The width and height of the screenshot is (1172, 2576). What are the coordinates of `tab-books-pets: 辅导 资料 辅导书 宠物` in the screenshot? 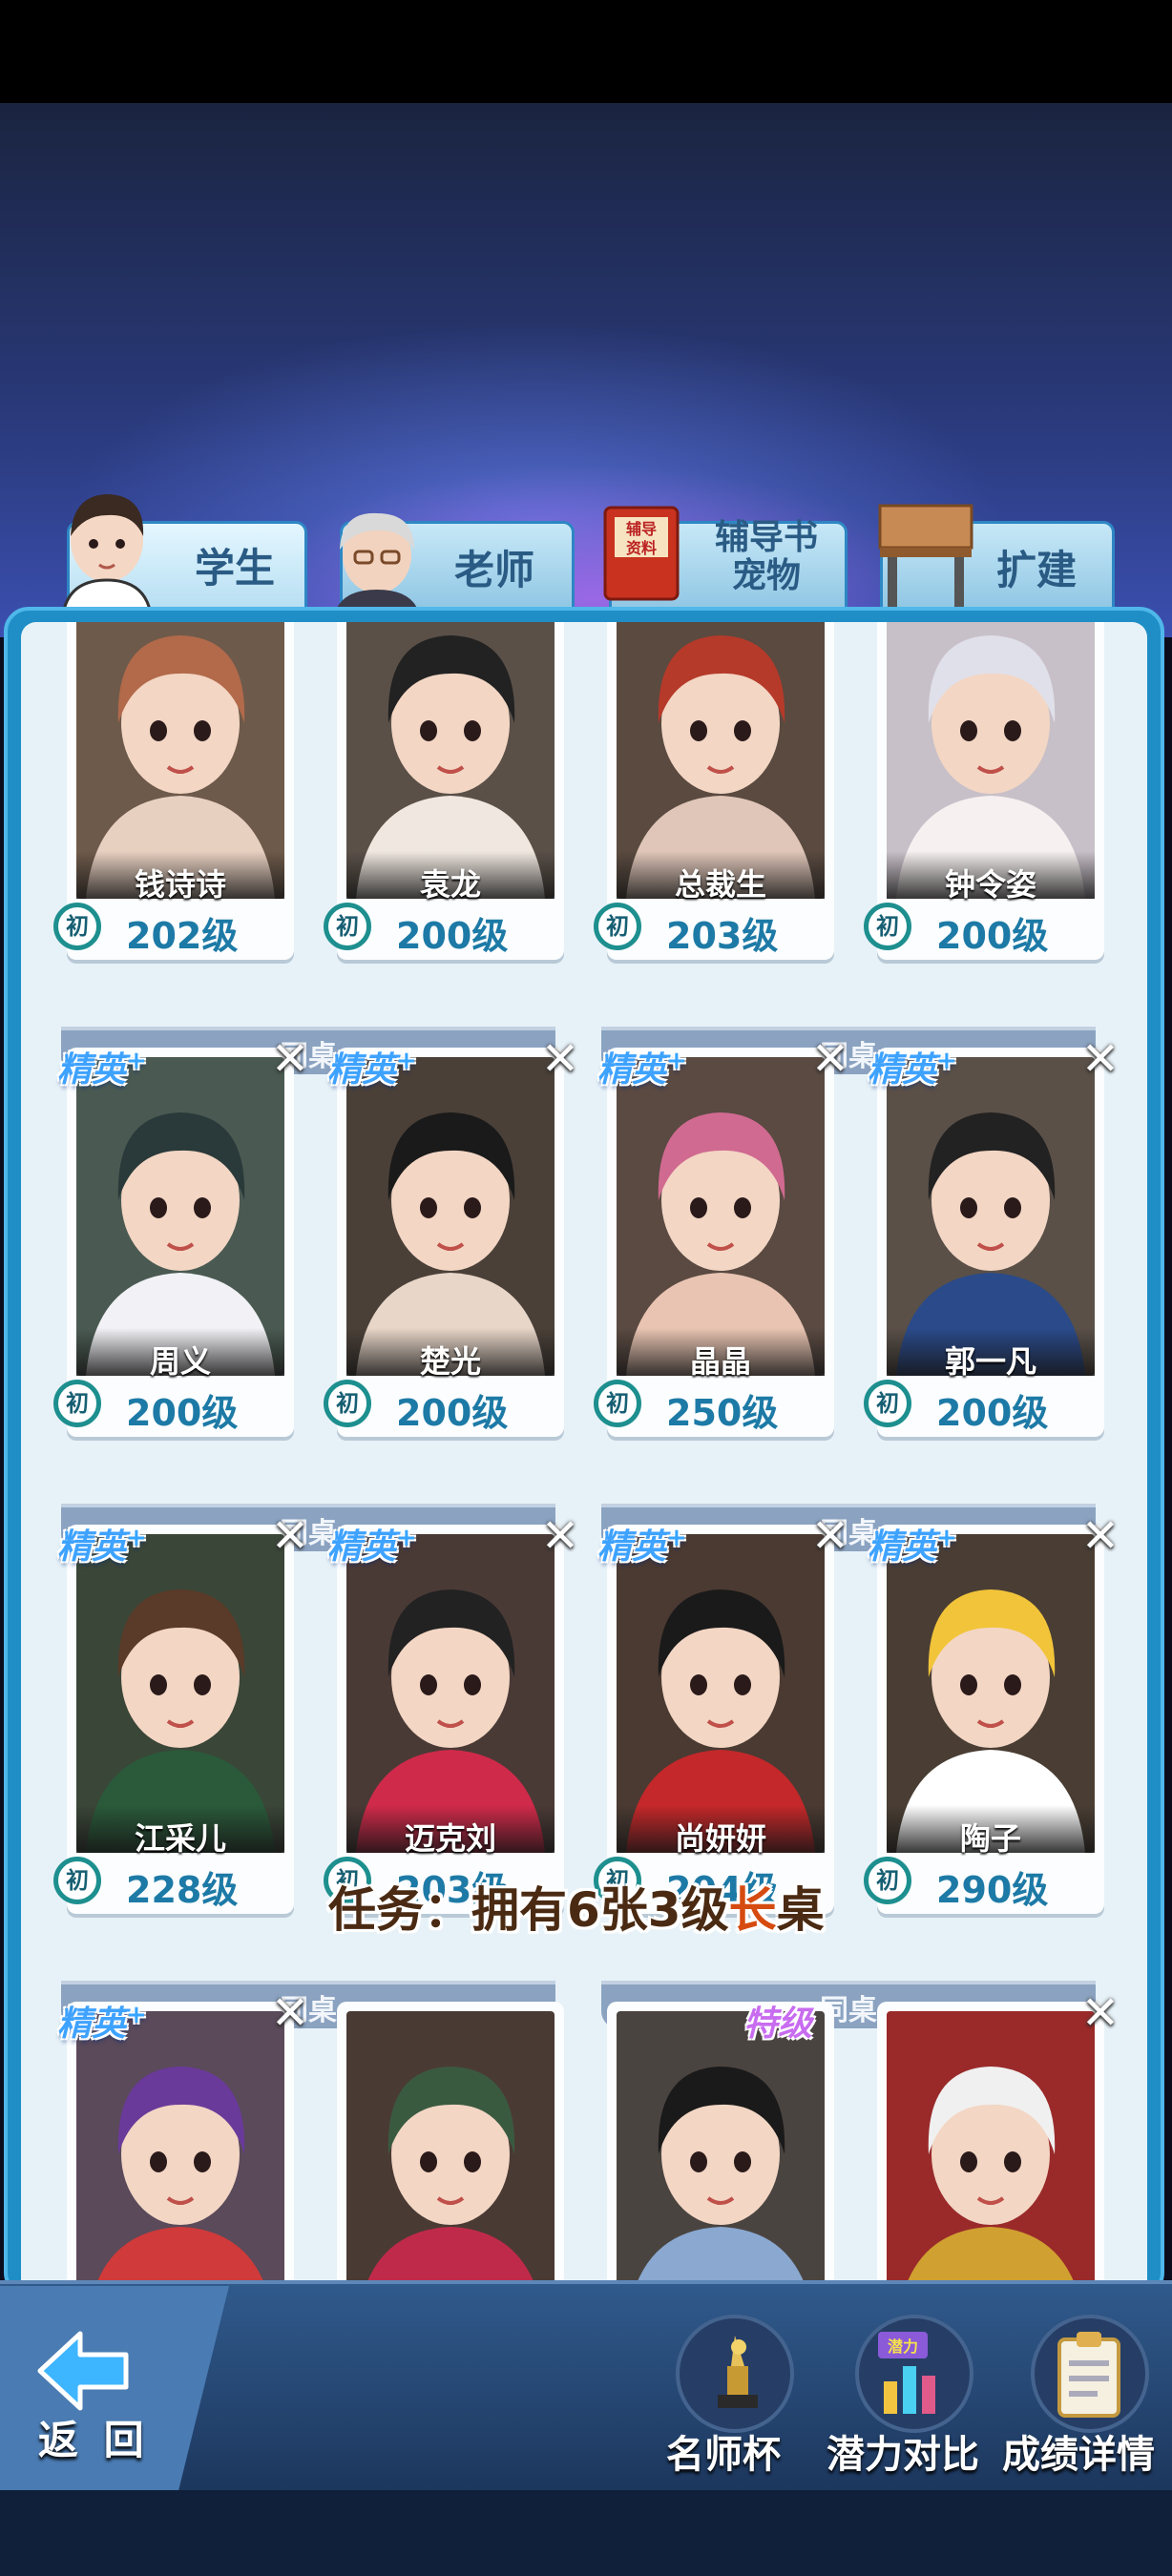 It's located at (728, 558).